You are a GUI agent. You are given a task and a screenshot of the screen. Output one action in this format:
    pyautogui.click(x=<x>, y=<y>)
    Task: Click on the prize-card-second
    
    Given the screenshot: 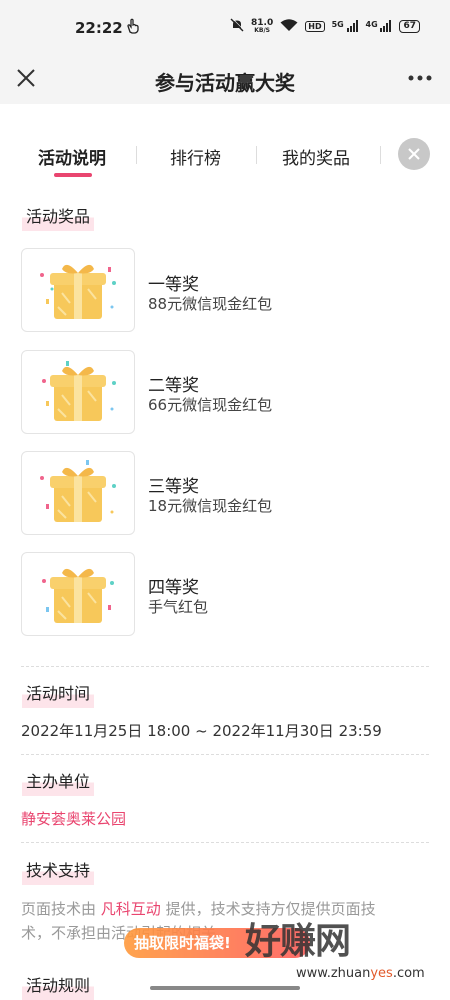 What is the action you would take?
    pyautogui.click(x=78, y=392)
    